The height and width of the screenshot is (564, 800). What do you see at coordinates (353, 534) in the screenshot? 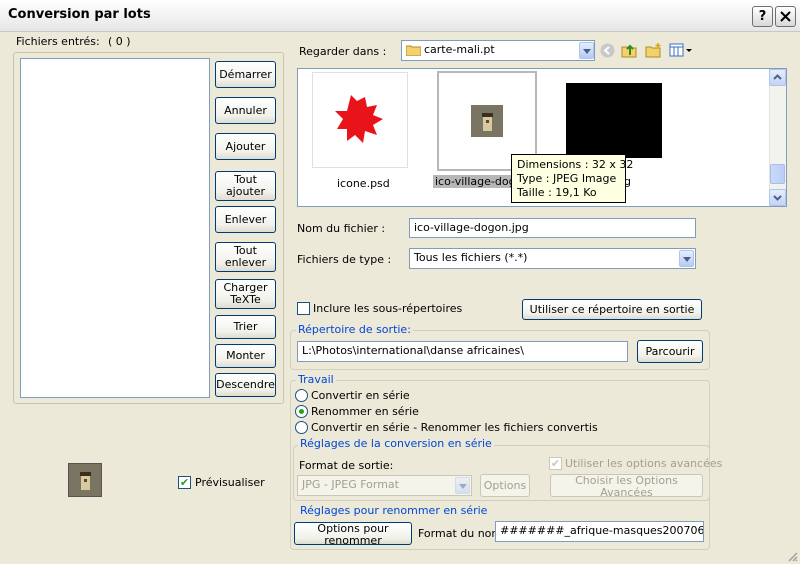
I see `rename-options-button: Options pour renommer` at bounding box center [353, 534].